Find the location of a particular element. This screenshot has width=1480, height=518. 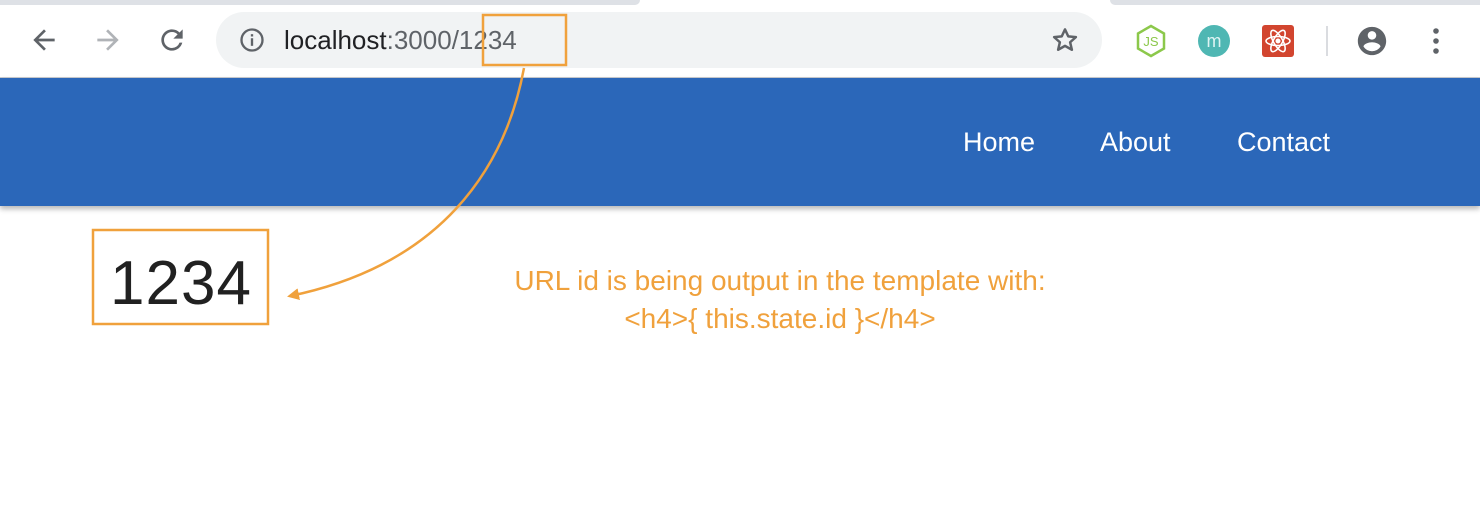

back-button is located at coordinates (44, 40).